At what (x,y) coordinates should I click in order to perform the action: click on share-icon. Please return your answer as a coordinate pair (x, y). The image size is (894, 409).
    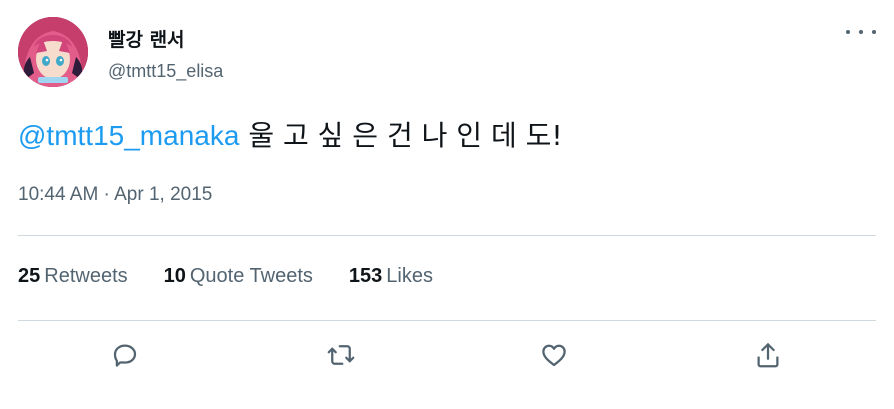
    Looking at the image, I should click on (768, 355).